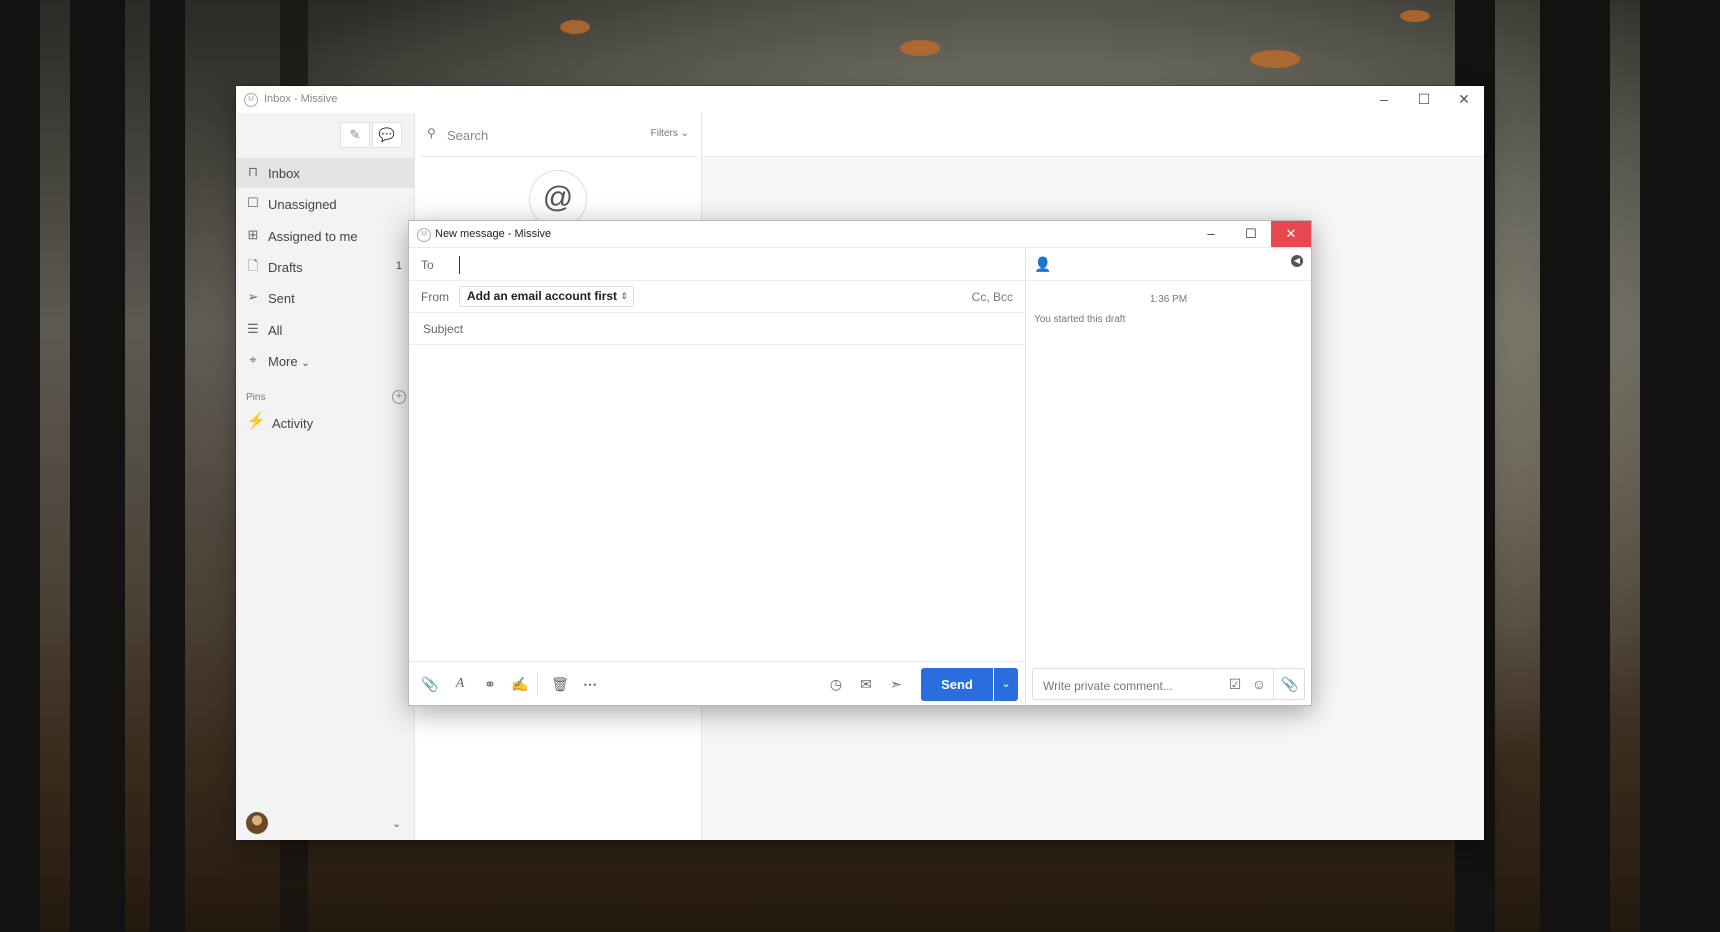 The image size is (1720, 932). Describe the element at coordinates (305, 363) in the screenshot. I see `chevron-down-icon: ⌄` at that location.